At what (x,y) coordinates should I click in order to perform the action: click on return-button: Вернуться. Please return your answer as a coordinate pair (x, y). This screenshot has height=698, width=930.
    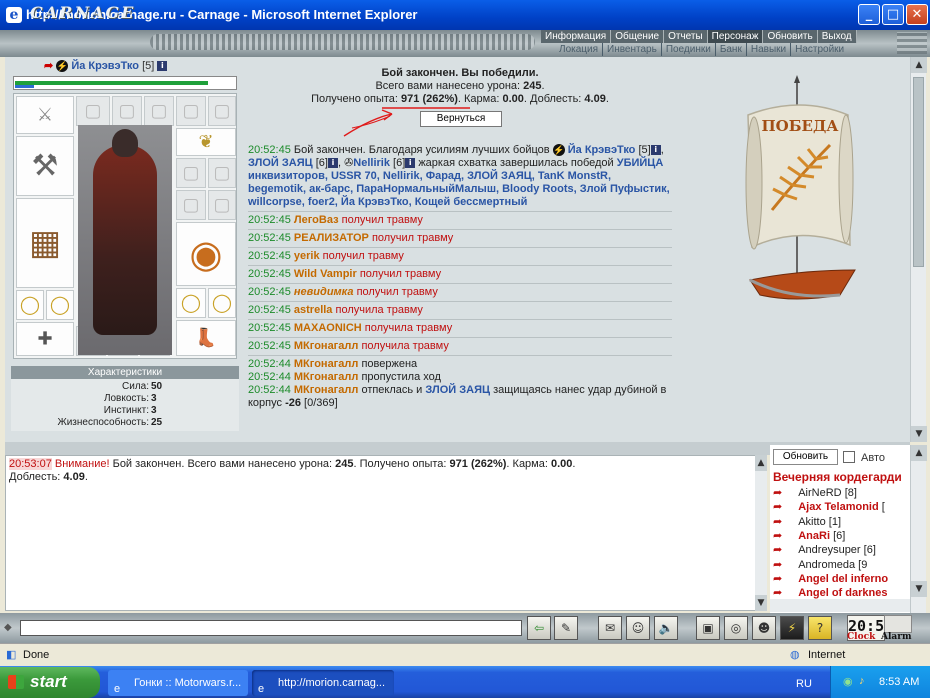
    Looking at the image, I should click on (461, 119).